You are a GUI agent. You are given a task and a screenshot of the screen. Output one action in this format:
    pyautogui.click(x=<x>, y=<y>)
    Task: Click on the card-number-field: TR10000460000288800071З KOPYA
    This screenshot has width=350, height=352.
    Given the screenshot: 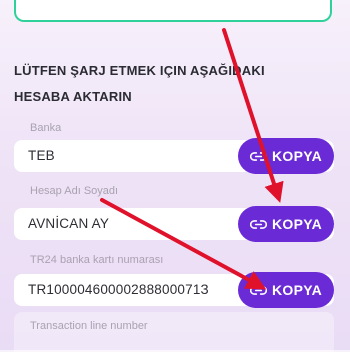 What is the action you would take?
    pyautogui.click(x=174, y=290)
    